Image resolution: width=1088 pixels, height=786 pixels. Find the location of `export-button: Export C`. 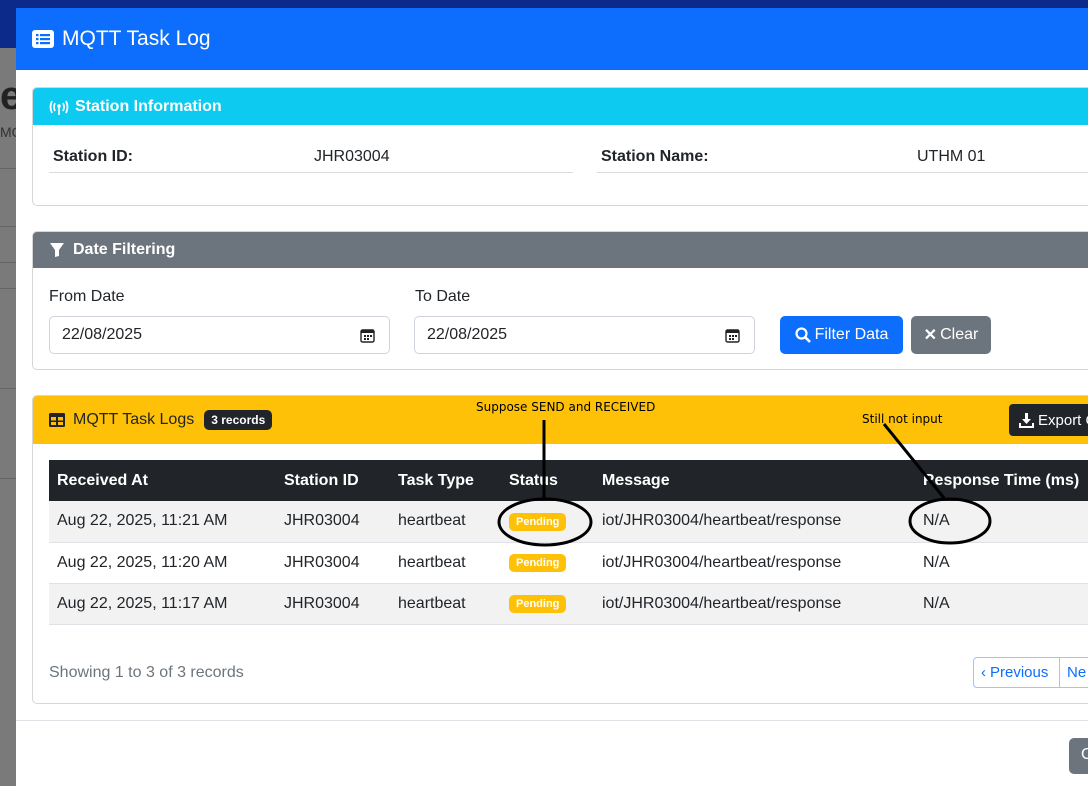

export-button: Export C is located at coordinates (1048, 420).